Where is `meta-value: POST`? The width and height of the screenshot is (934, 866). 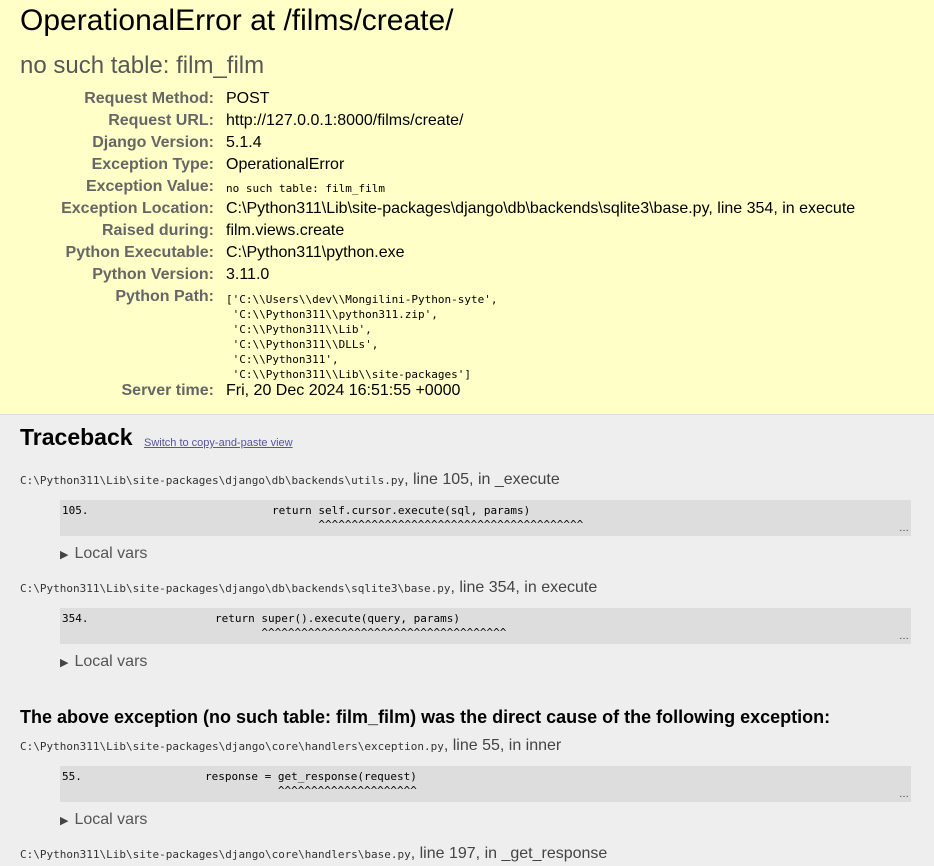 meta-value: POST is located at coordinates (248, 98).